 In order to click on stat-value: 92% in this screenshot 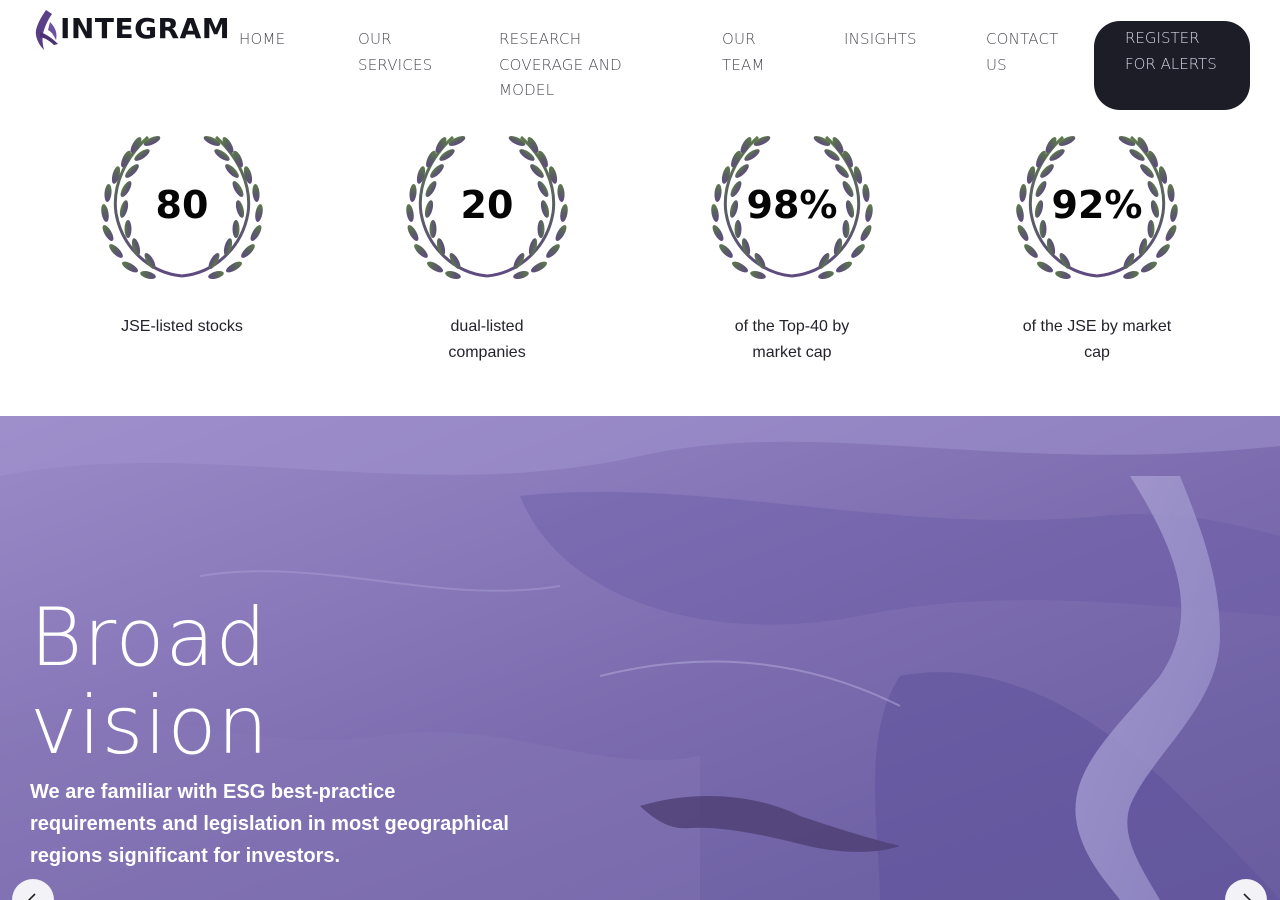, I will do `click(1097, 205)`.